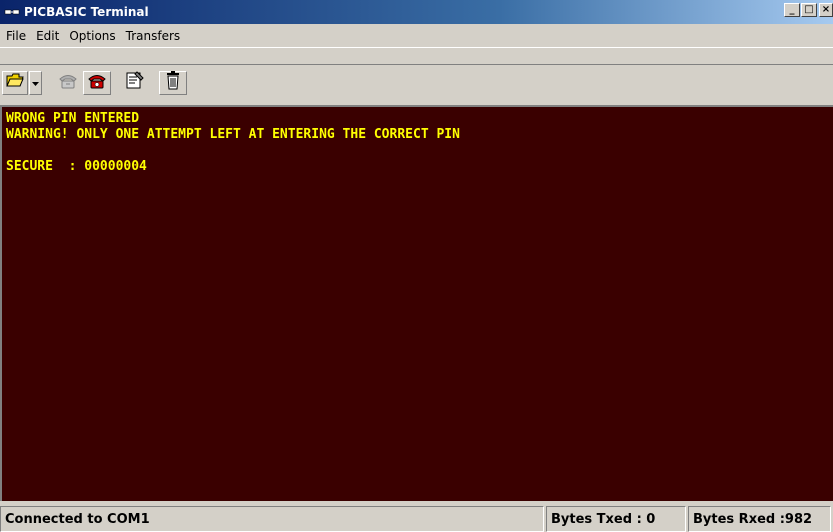 The image size is (833, 532). What do you see at coordinates (76, 166) in the screenshot?
I see `terminal-line: SECURE : 00000004` at bounding box center [76, 166].